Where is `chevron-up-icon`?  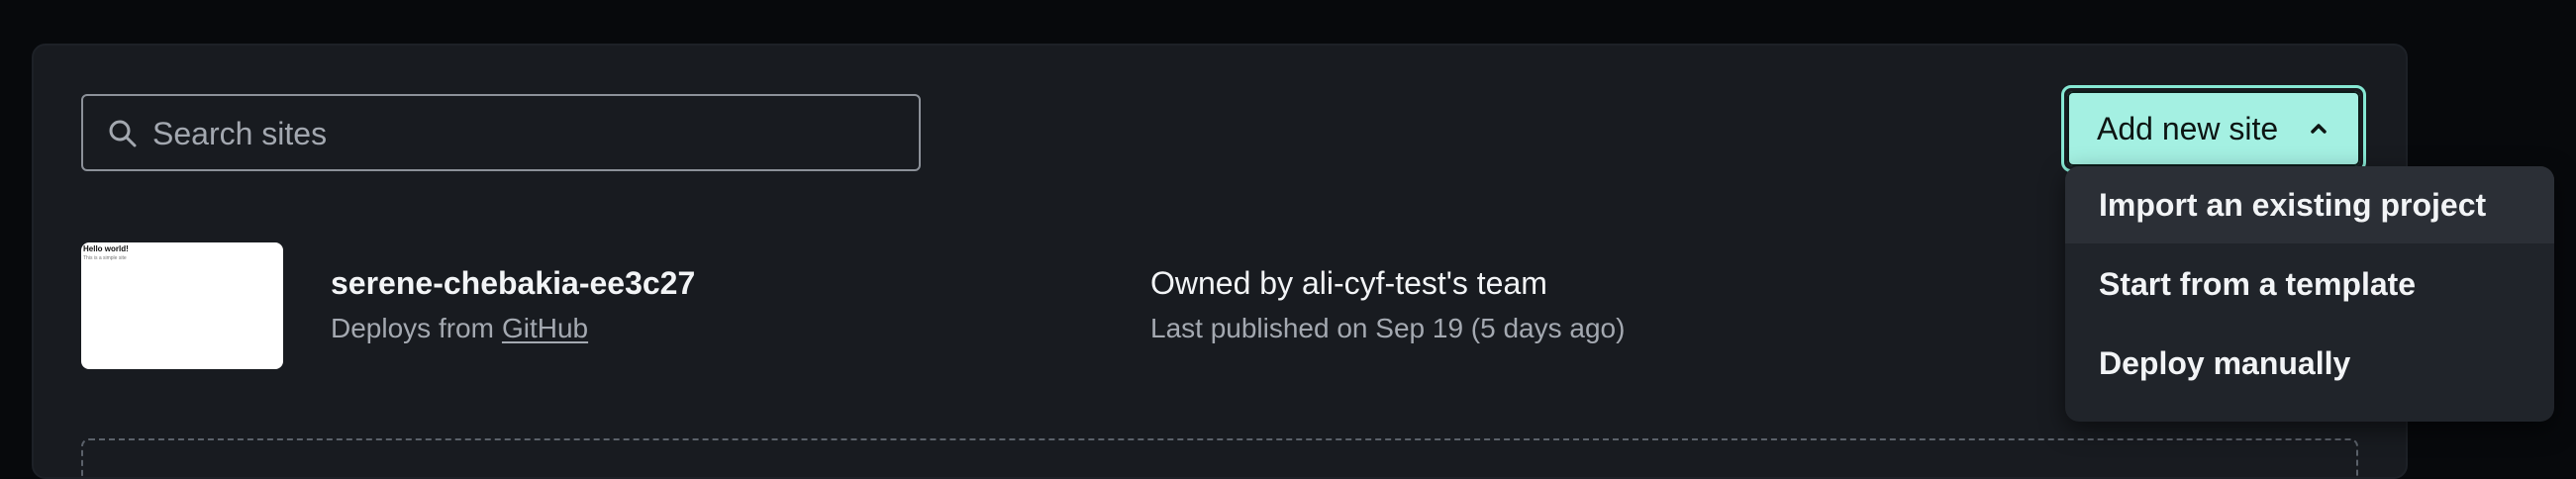 chevron-up-icon is located at coordinates (2319, 129).